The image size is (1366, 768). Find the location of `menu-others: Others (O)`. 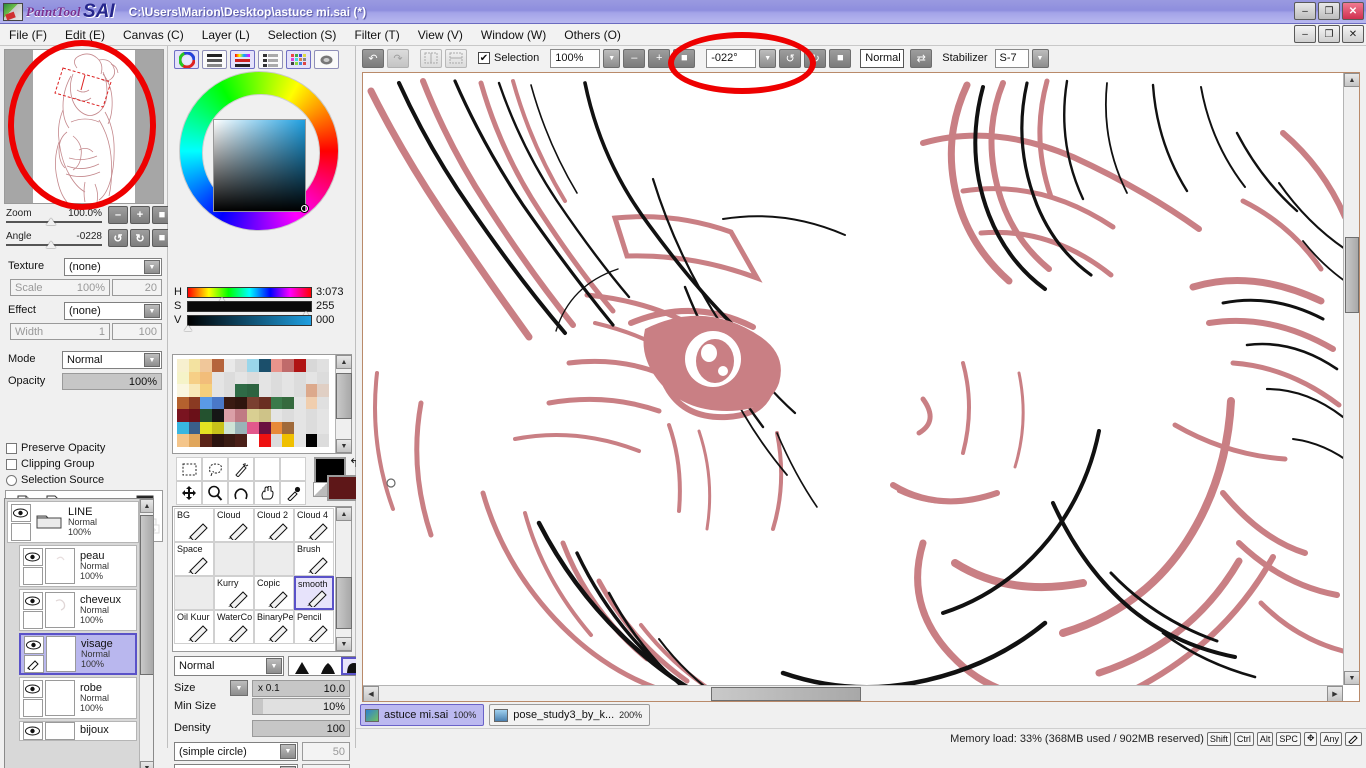

menu-others: Others (O) is located at coordinates (592, 35).